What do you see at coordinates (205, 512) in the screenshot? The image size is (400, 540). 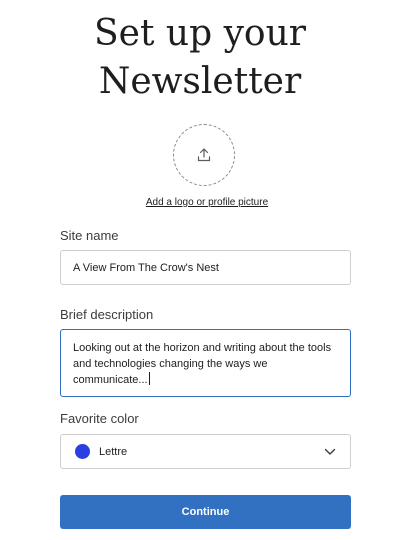 I see `continue-button: Continue` at bounding box center [205, 512].